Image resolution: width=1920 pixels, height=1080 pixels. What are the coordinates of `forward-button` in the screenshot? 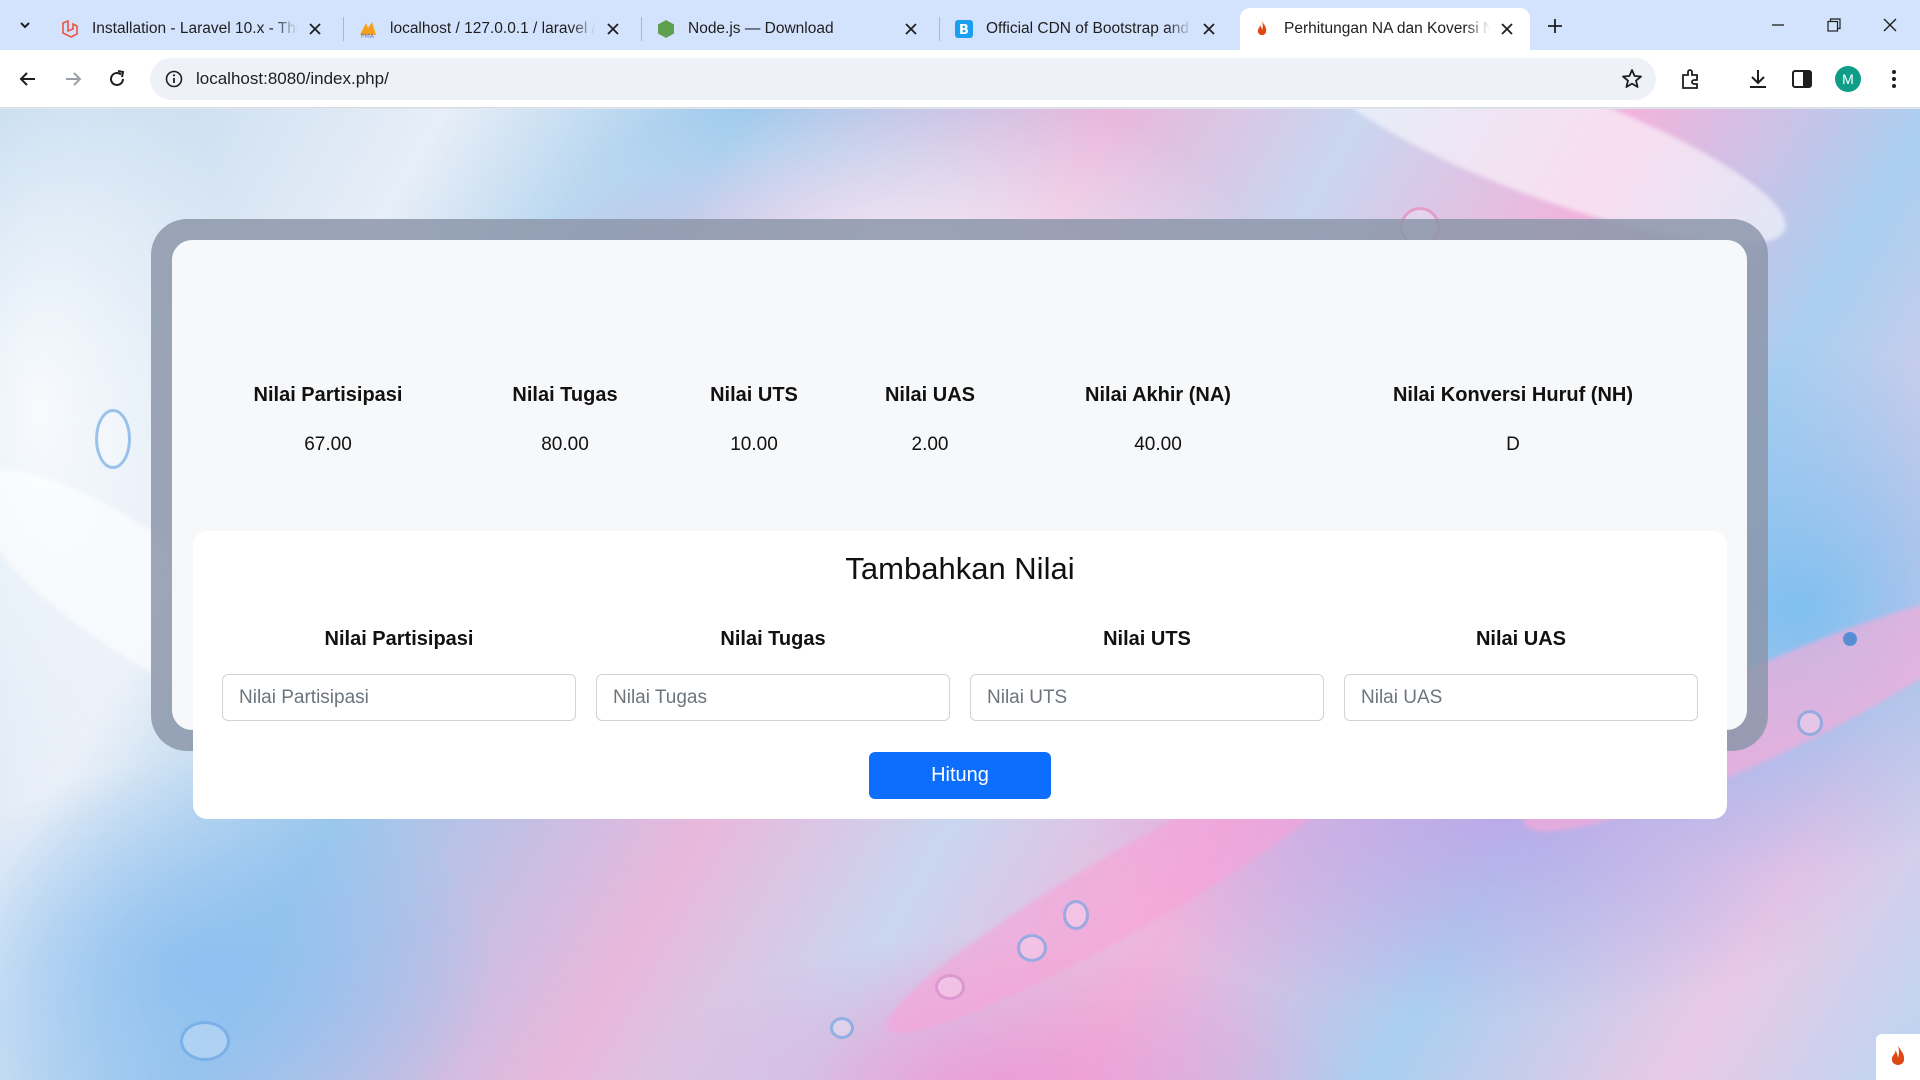 It's located at (73, 79).